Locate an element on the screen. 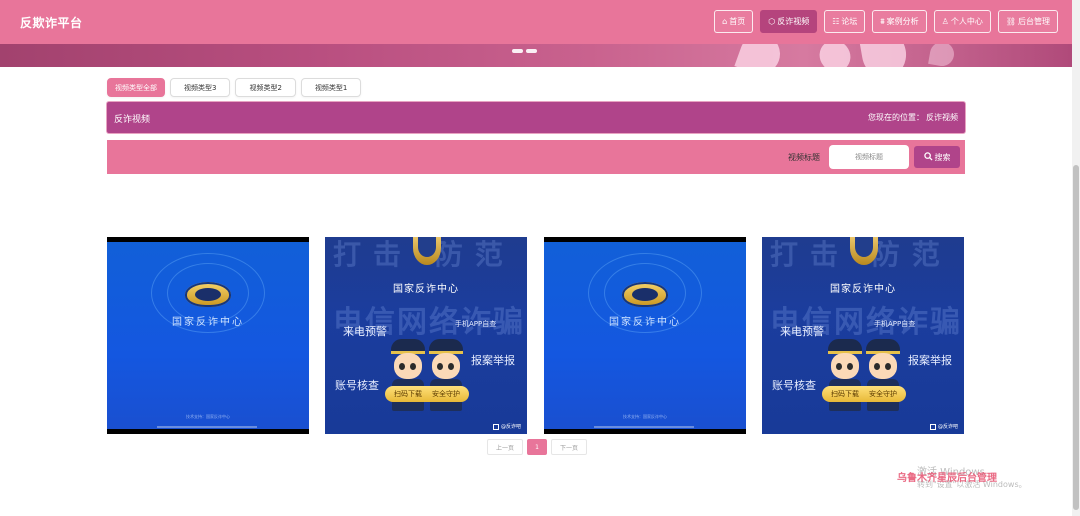 This screenshot has width=1080, height=516. nav-cases-label: 案例分析 is located at coordinates (902, 21).